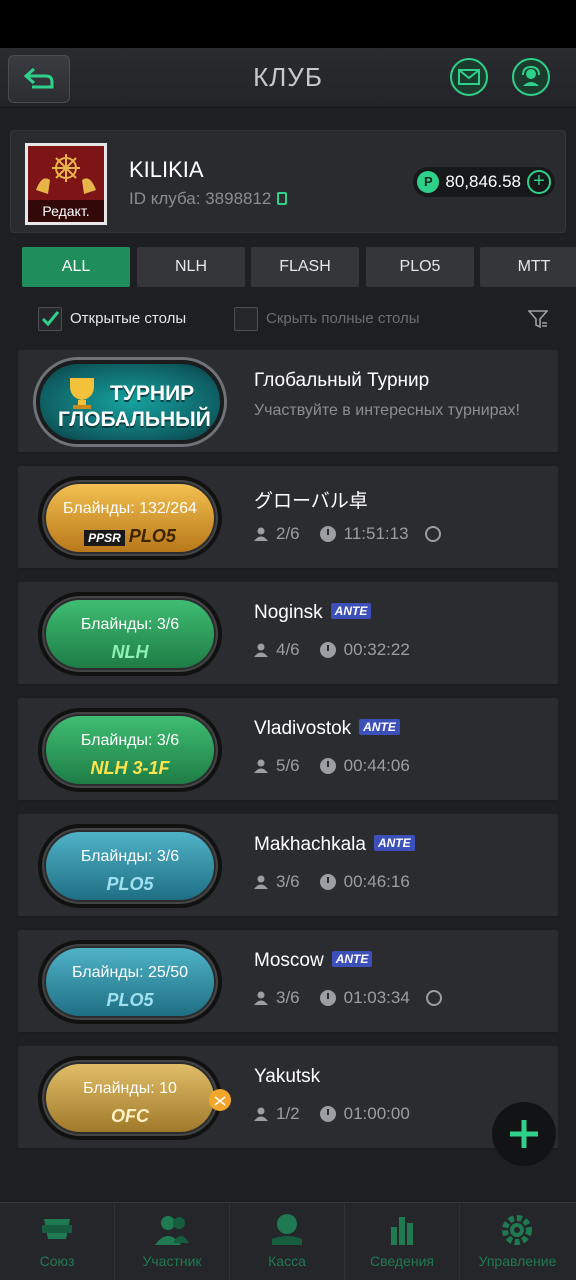 This screenshot has height=1280, width=576. What do you see at coordinates (288, 1098) in the screenshot?
I see `table-row: Блайнды: 10 OFC Yakutsk 1/2 01:00:00` at bounding box center [288, 1098].